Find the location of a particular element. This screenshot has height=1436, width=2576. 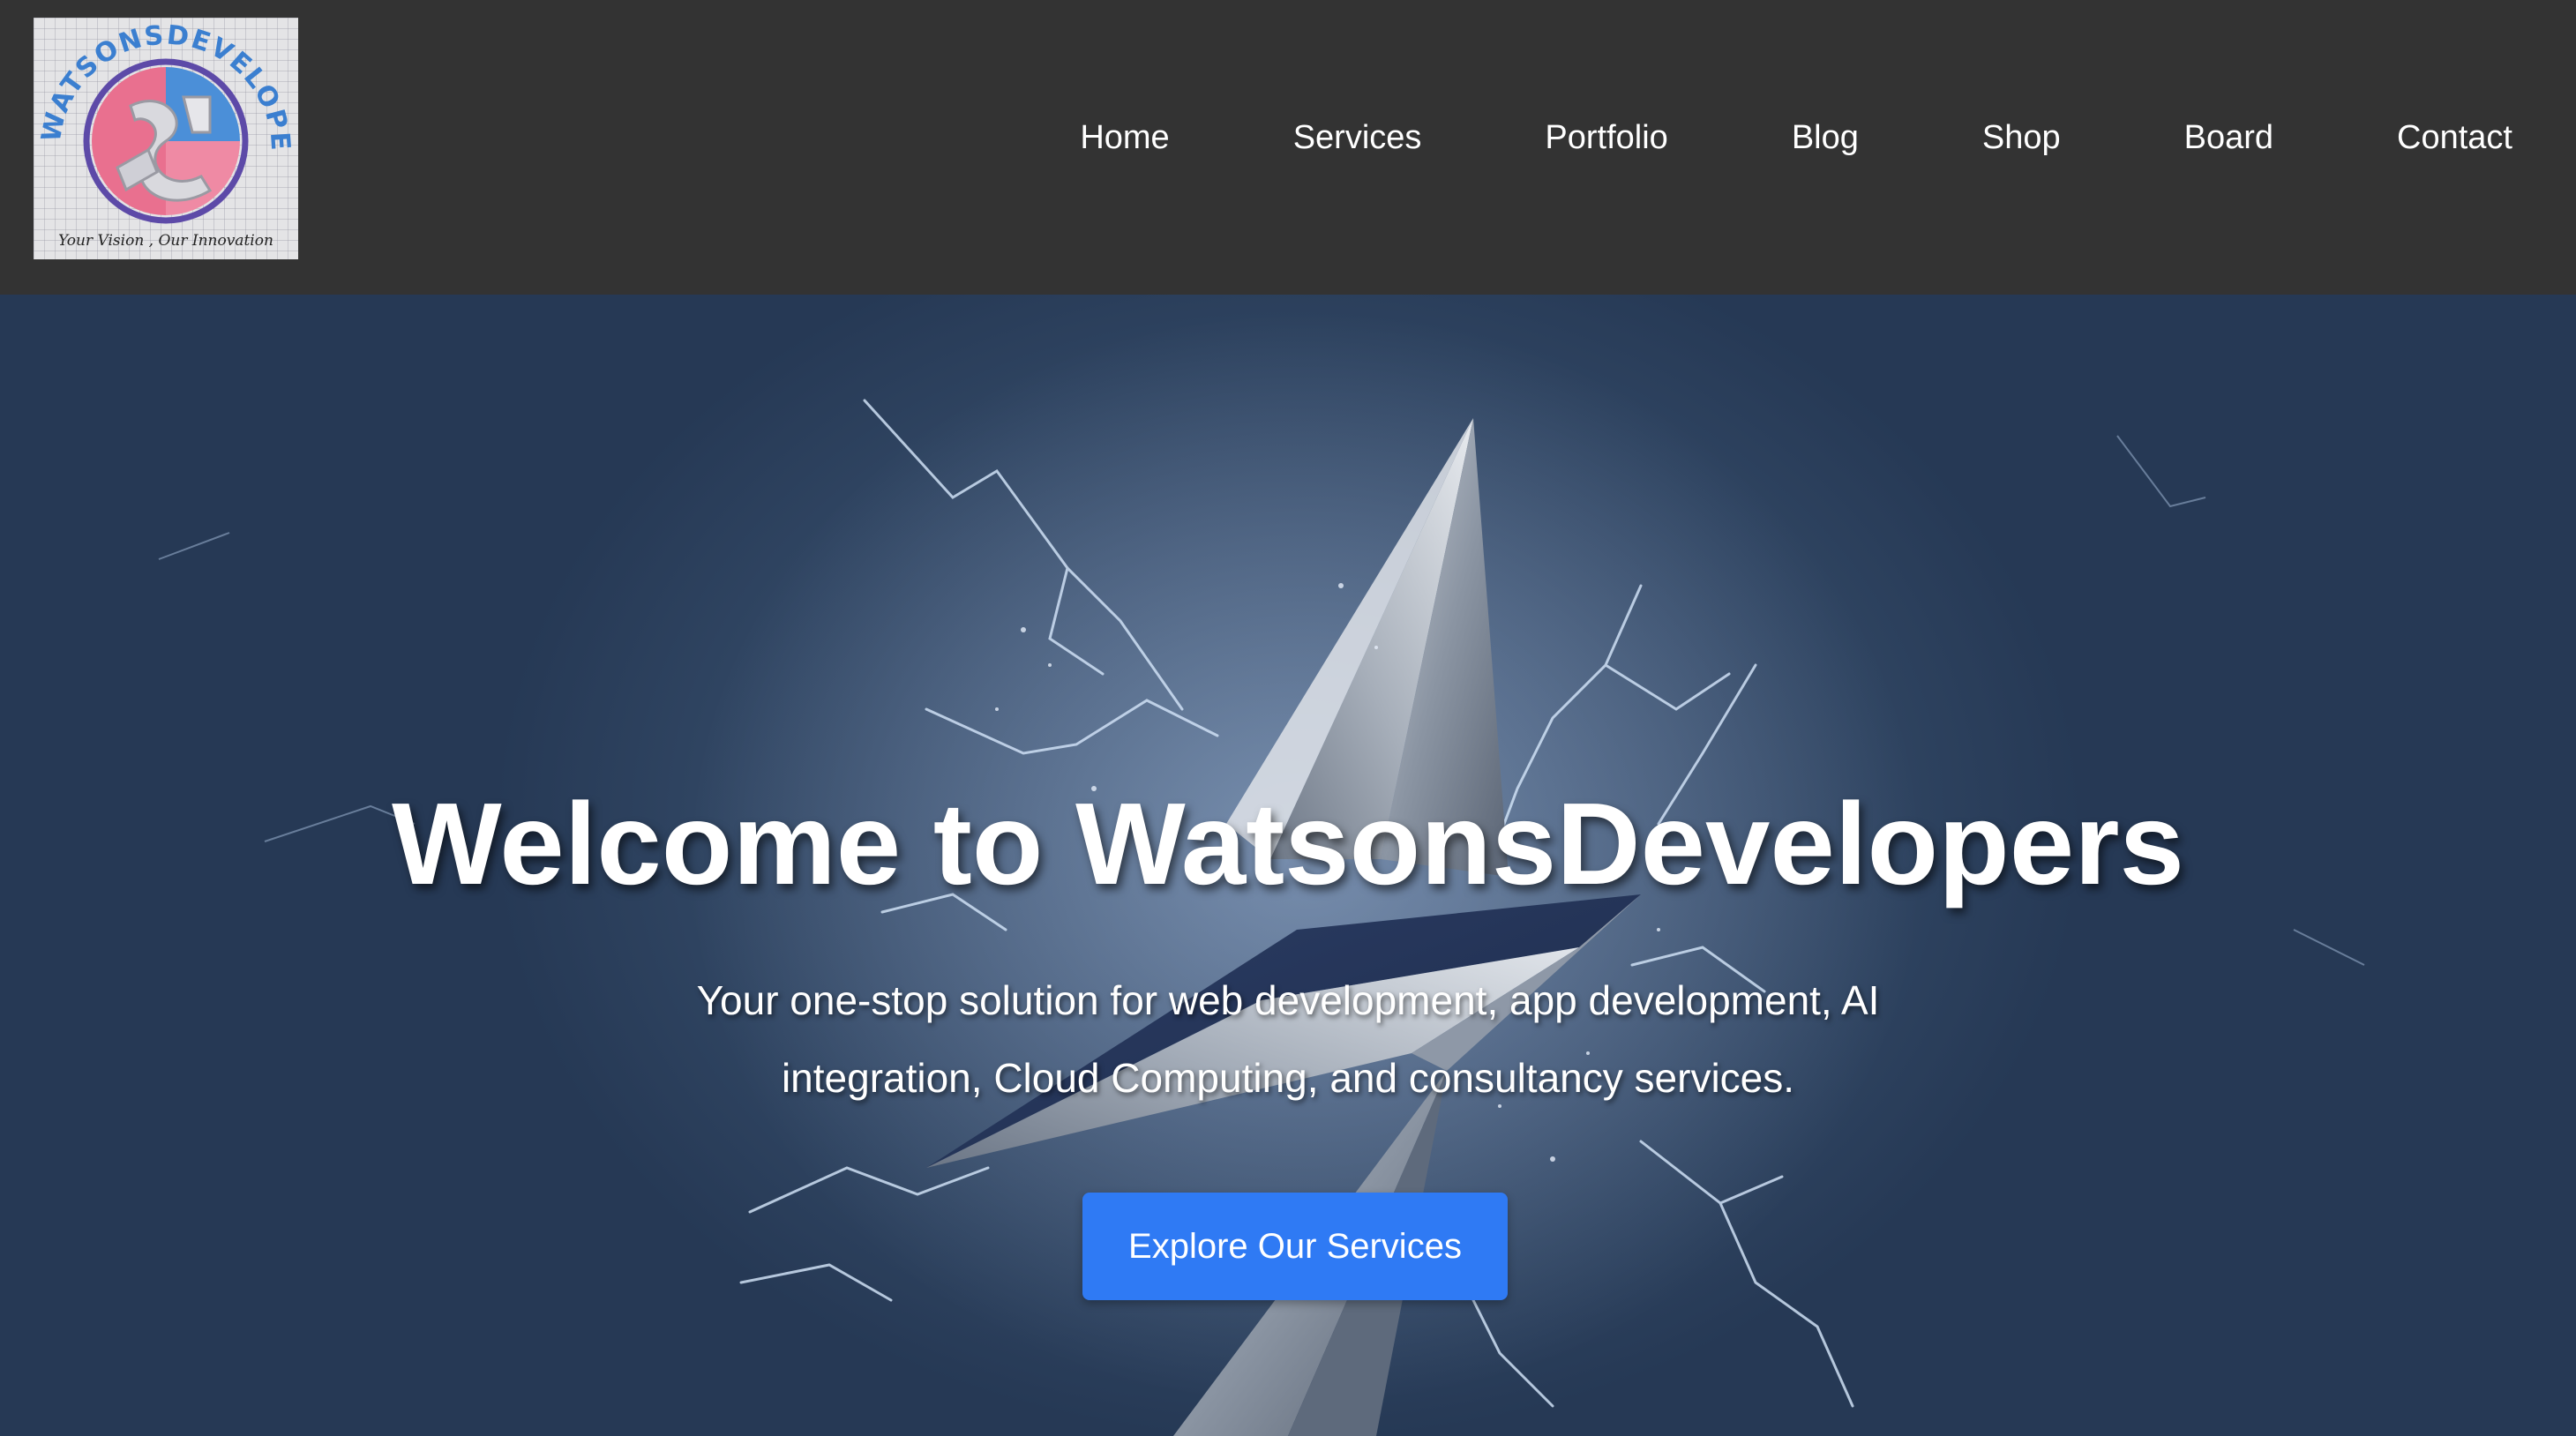

explore-services-button: Explore Our Services is located at coordinates (1295, 1246).